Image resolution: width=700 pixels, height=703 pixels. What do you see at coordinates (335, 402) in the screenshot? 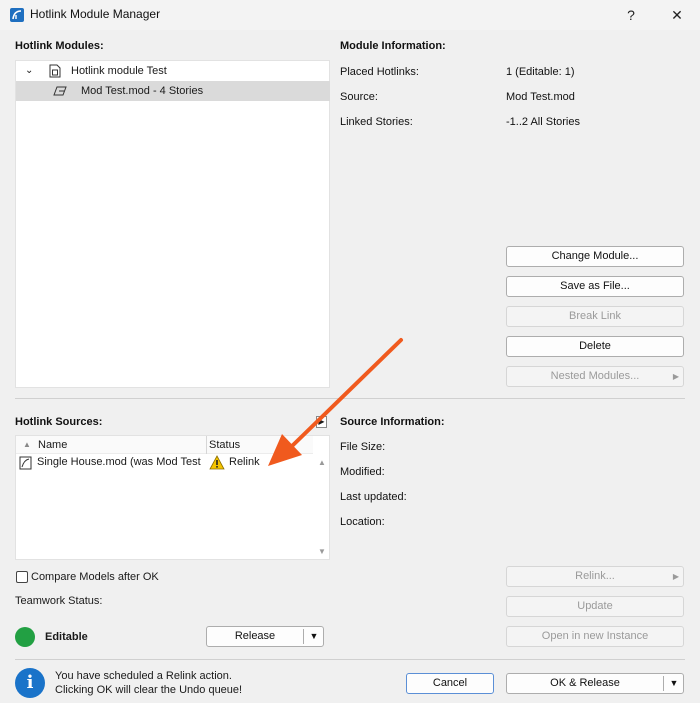
I see `annotation-arrow-icon` at bounding box center [335, 402].